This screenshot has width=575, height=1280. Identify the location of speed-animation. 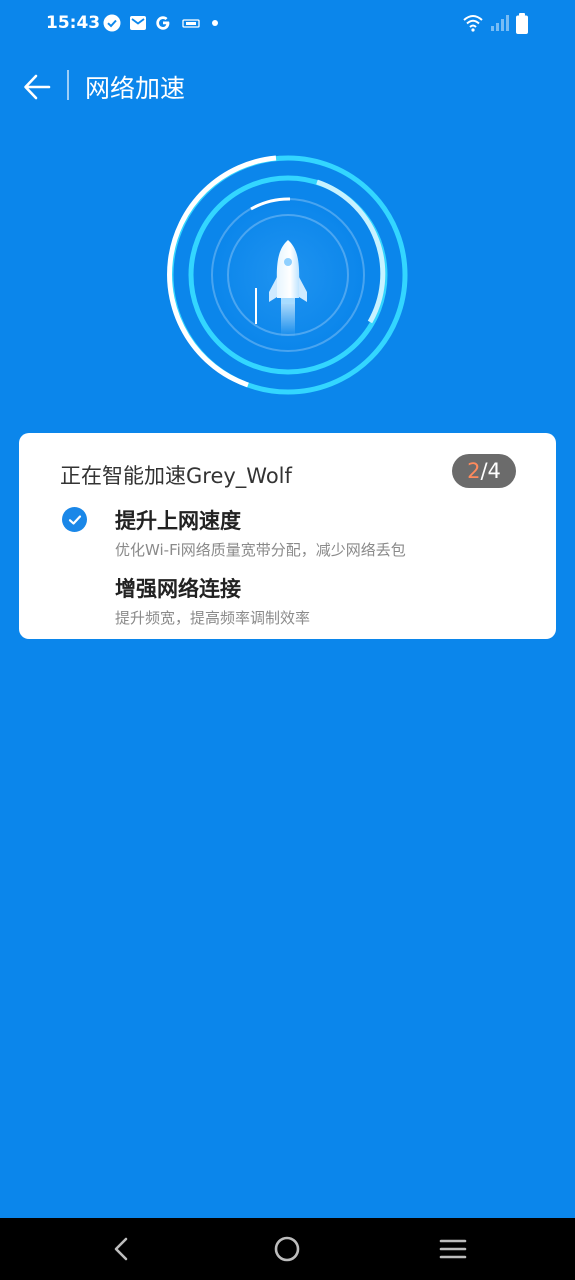
(288, 275).